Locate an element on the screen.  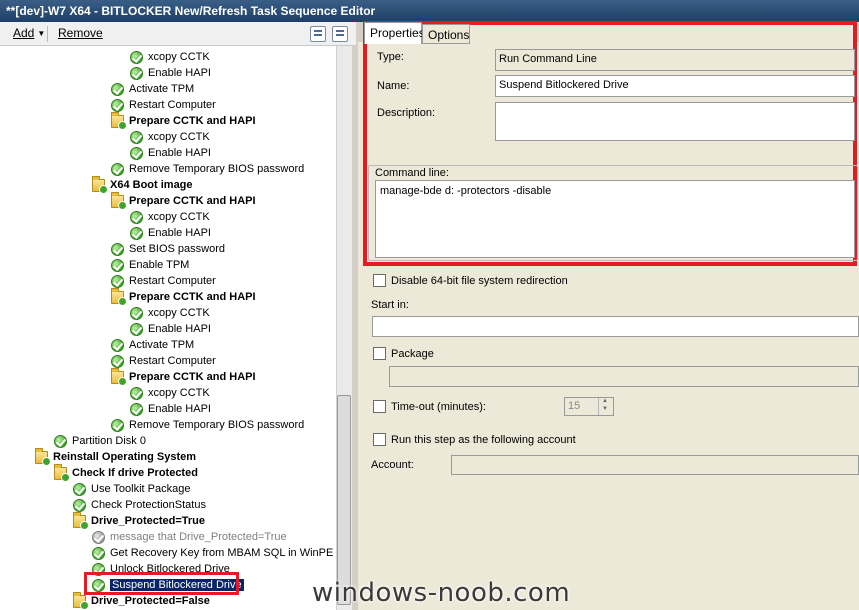
tree-item-label: Reinstall Operating System is located at coordinates (125, 457).